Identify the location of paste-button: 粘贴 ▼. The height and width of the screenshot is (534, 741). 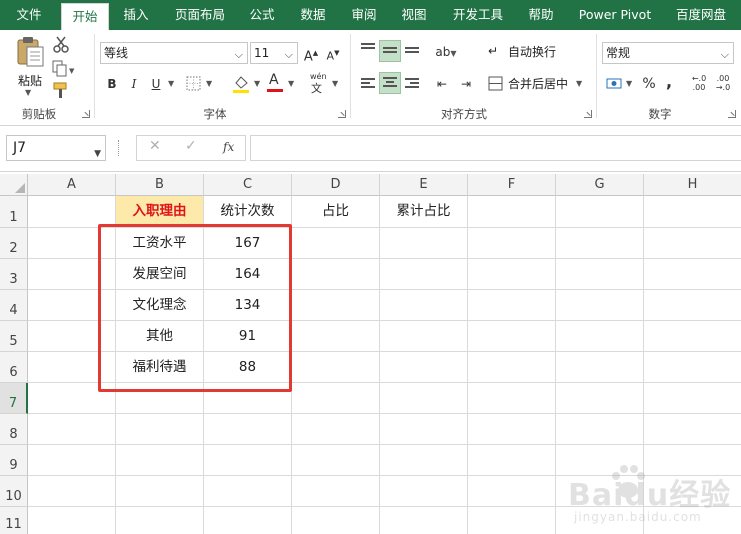
(30, 67).